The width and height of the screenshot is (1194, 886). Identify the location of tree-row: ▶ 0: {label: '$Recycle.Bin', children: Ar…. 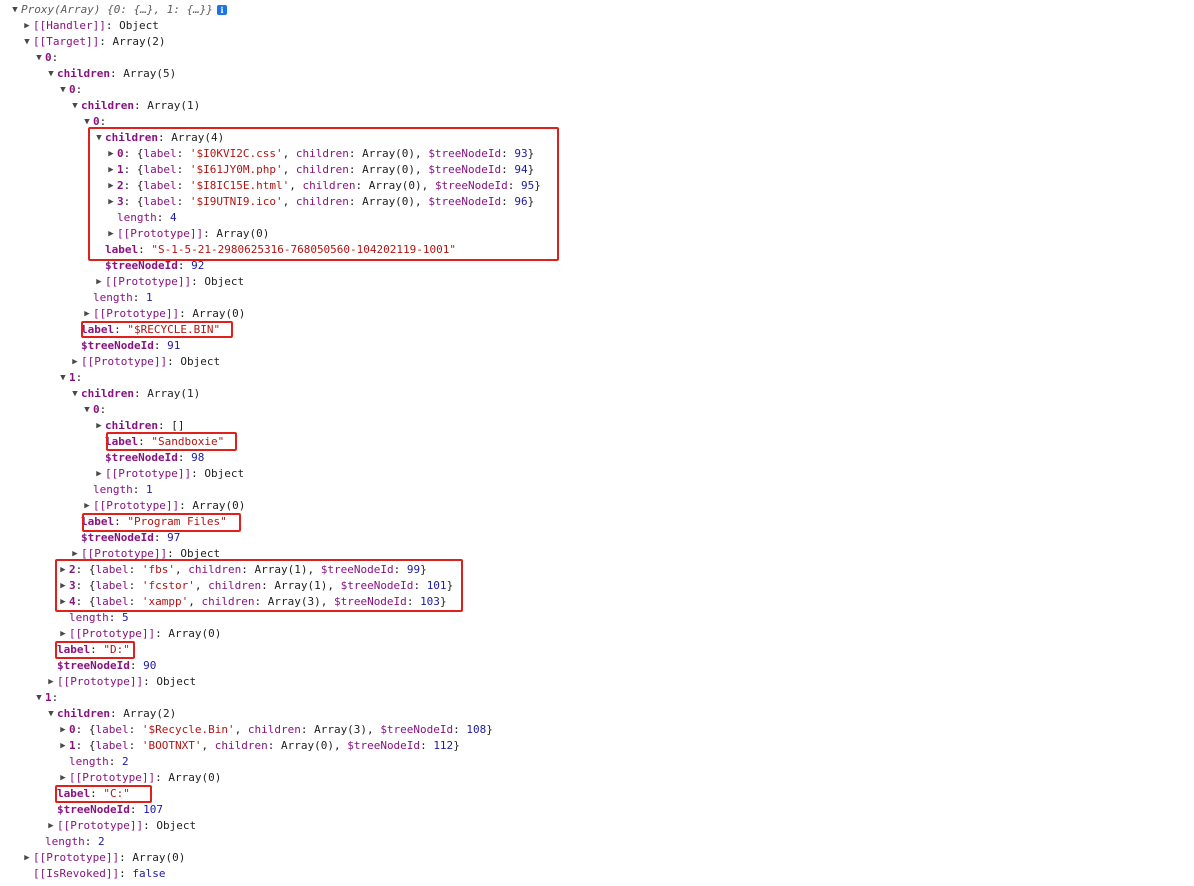
(275, 730).